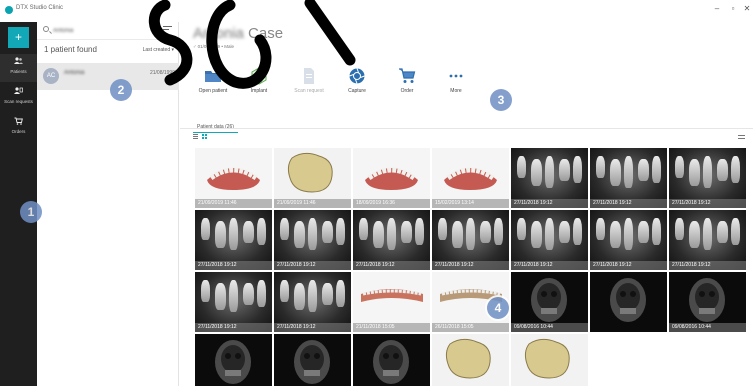  What do you see at coordinates (357, 91) in the screenshot?
I see `toolbar-label: Capture` at bounding box center [357, 91].